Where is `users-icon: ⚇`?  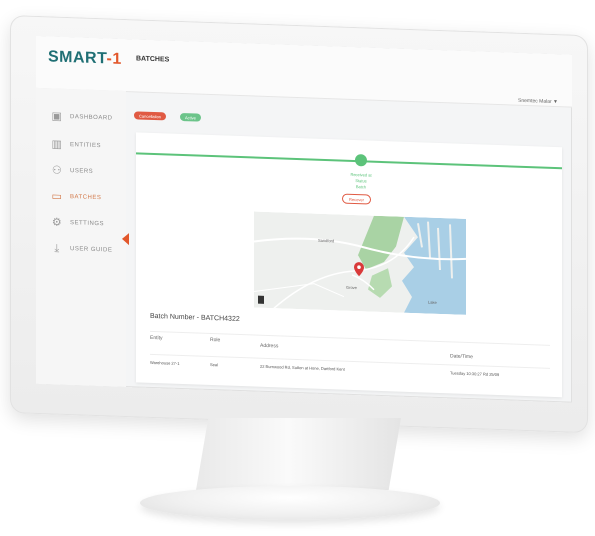
users-icon: ⚇ is located at coordinates (57, 170).